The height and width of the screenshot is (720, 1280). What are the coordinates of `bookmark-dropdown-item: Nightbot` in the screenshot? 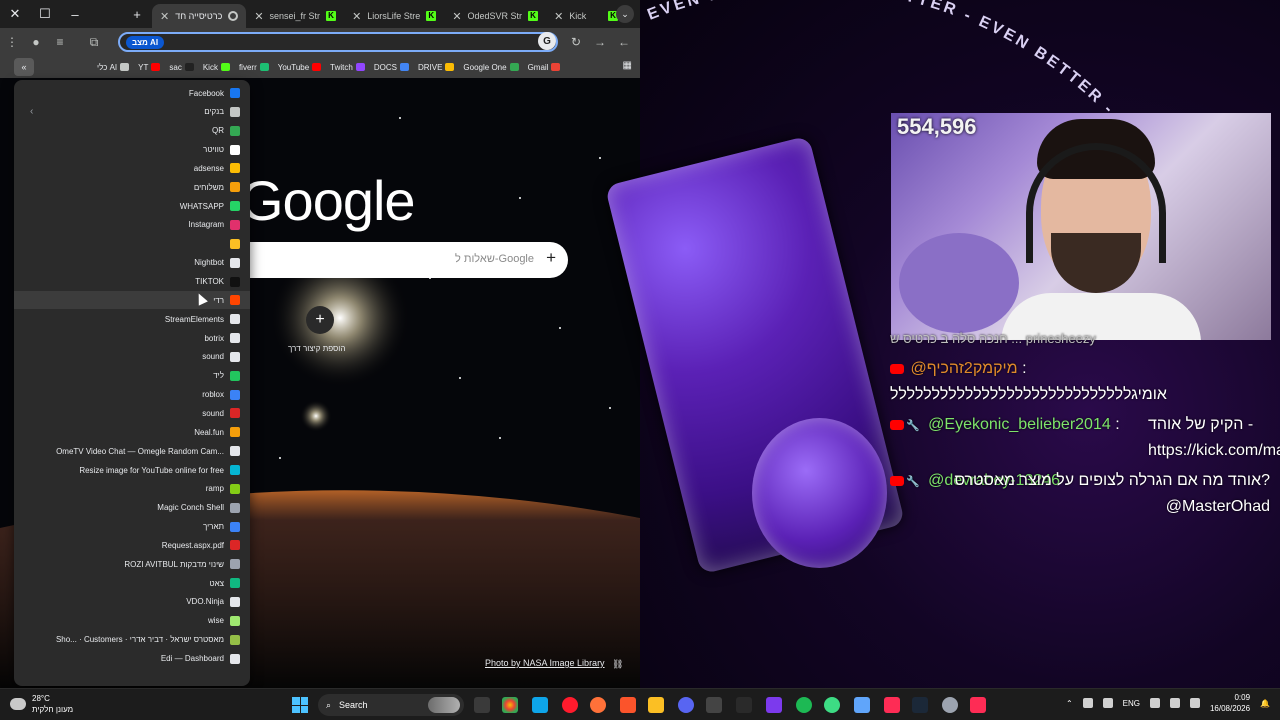 It's located at (130, 263).